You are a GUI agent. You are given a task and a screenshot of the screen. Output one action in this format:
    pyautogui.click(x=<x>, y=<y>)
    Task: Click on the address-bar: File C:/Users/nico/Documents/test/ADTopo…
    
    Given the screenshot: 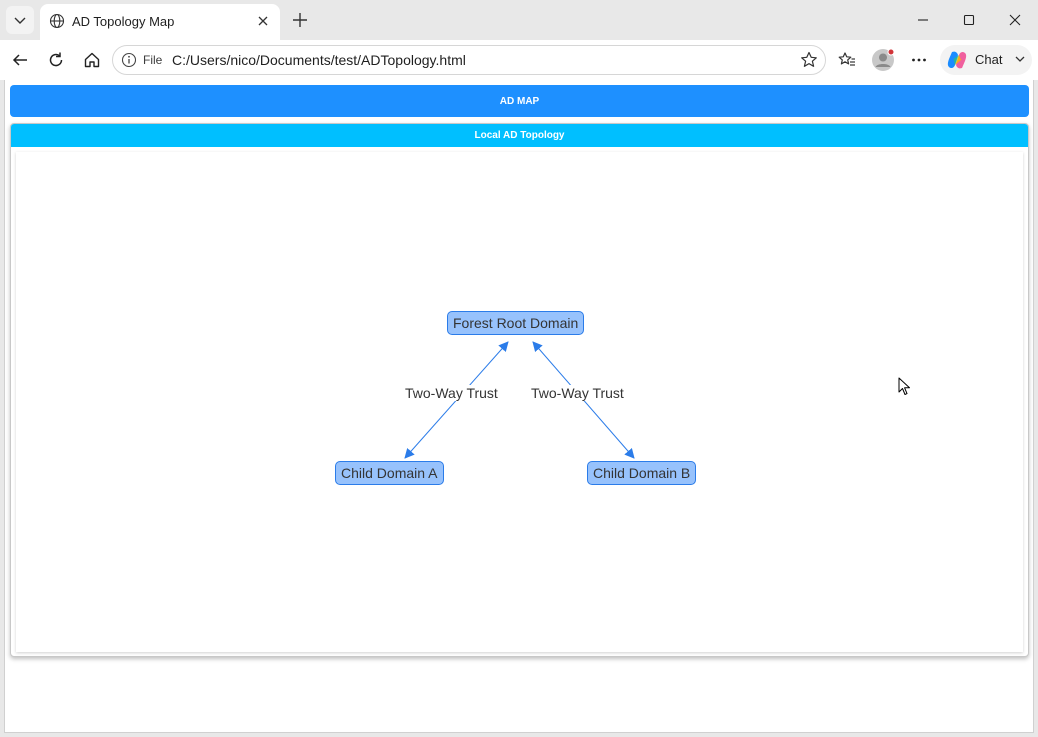 What is the action you would take?
    pyautogui.click(x=469, y=60)
    